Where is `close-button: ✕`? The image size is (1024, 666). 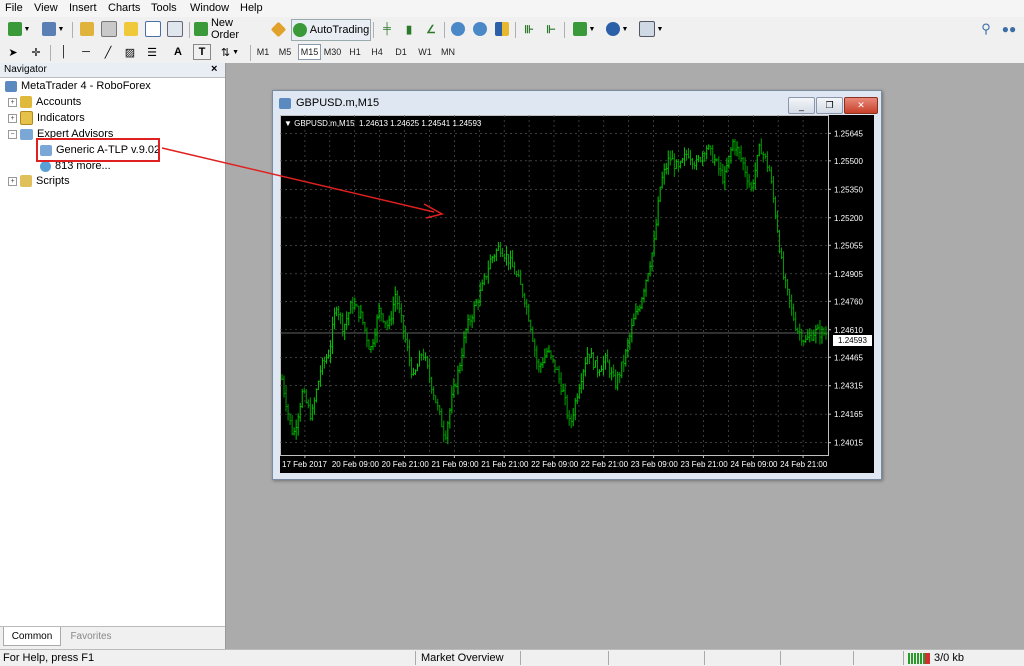
close-button: ✕ is located at coordinates (861, 105).